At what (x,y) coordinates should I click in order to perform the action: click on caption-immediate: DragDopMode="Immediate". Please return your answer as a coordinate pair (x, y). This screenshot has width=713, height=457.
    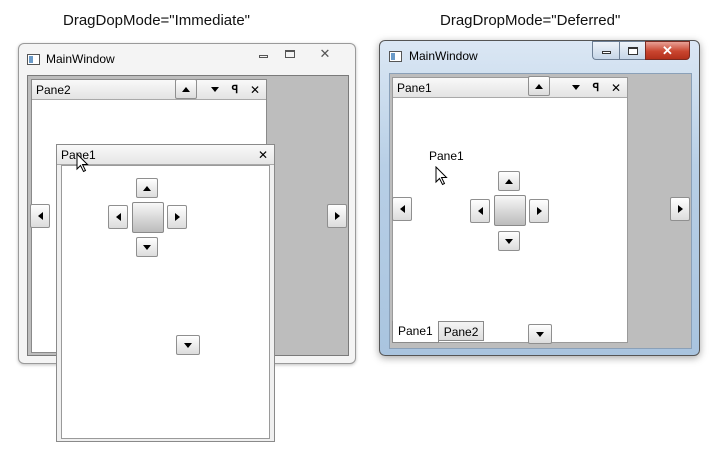
    Looking at the image, I should click on (156, 20).